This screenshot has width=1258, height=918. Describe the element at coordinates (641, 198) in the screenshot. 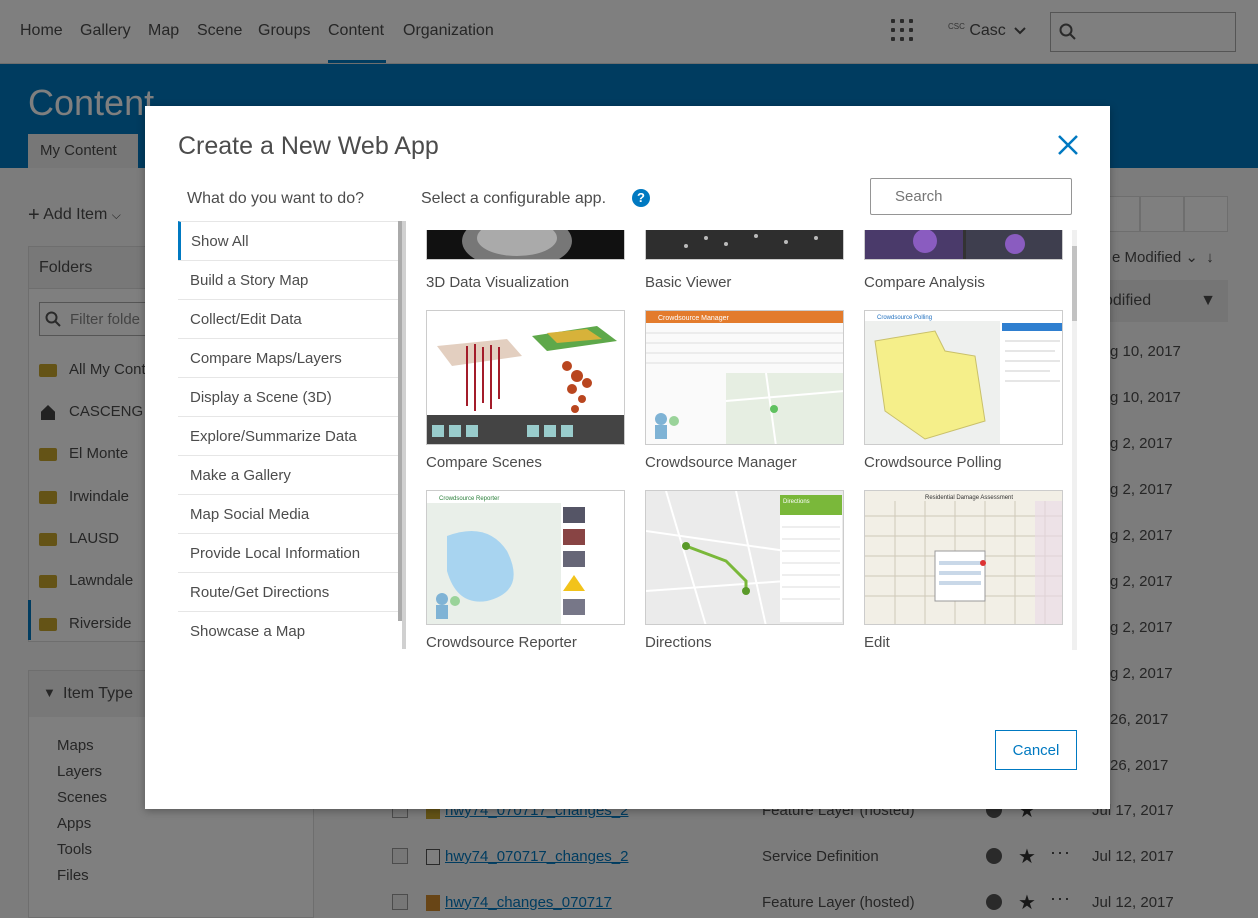

I see `help-icon: ?` at that location.